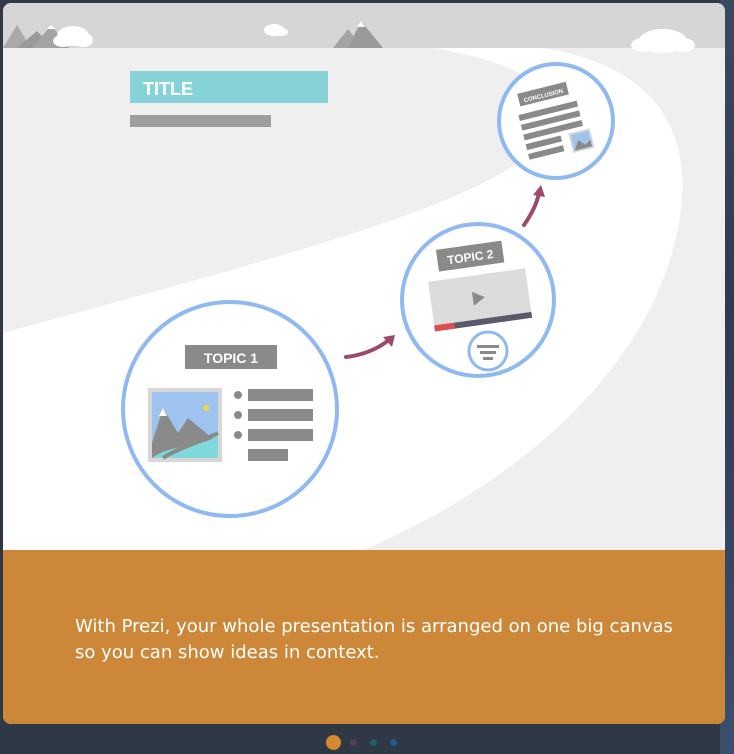 Image resolution: width=734 pixels, height=754 pixels. Describe the element at coordinates (358, 34) in the screenshot. I see `mountains-center` at that location.